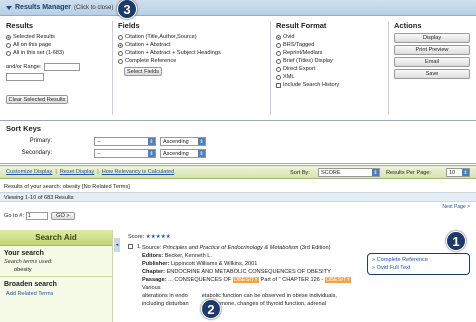 Image resolution: width=476 pixels, height=322 pixels. I want to click on radio-selected, so click(8, 37).